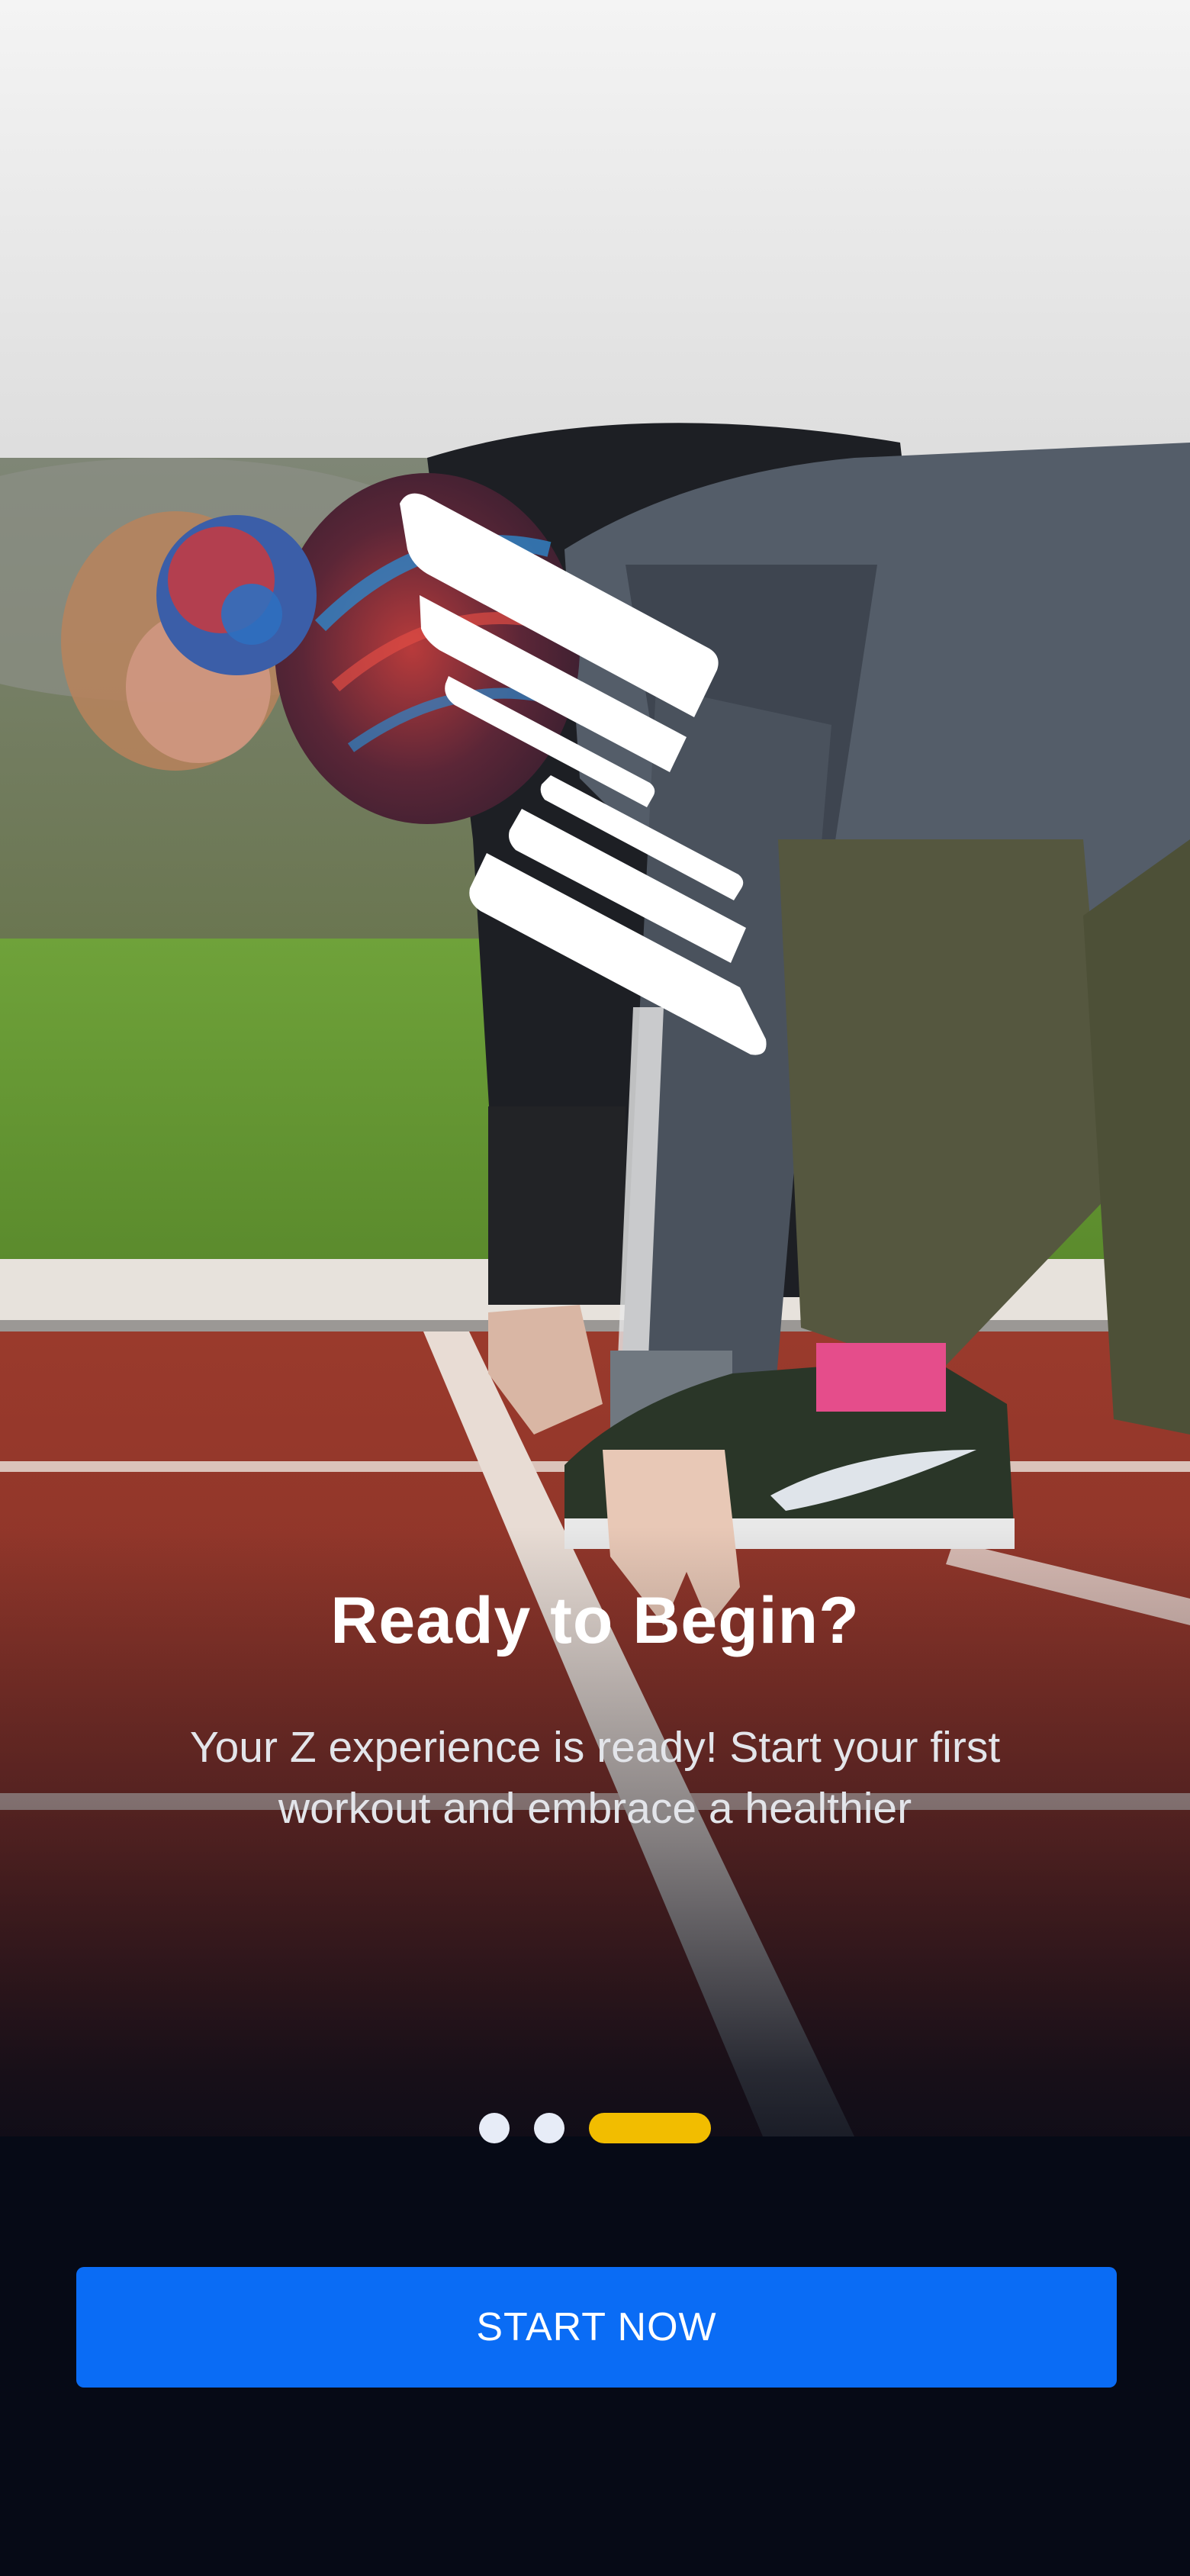 The width and height of the screenshot is (1190, 2576). Describe the element at coordinates (583, 774) in the screenshot. I see `z-stripes-logo-icon` at that location.